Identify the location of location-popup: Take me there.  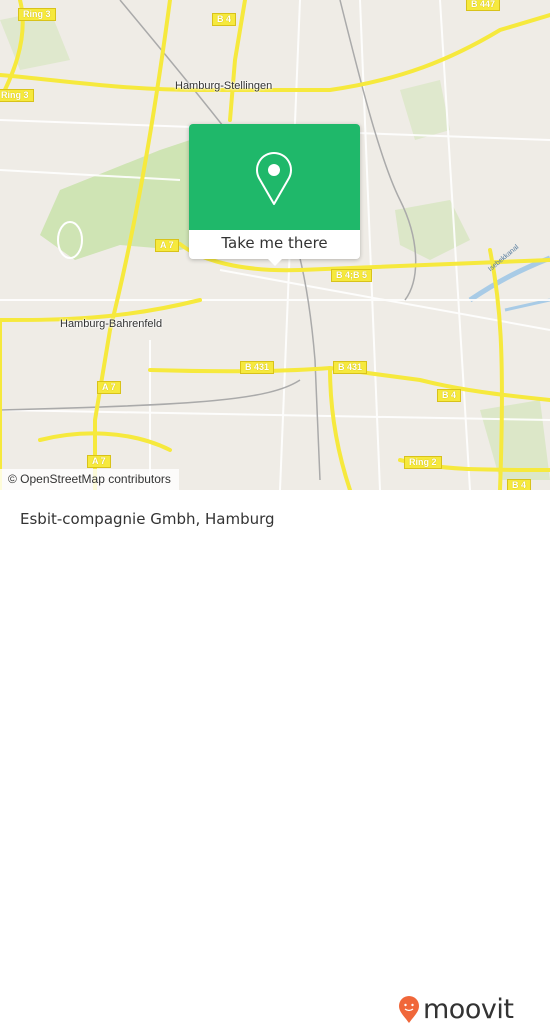
(274, 195).